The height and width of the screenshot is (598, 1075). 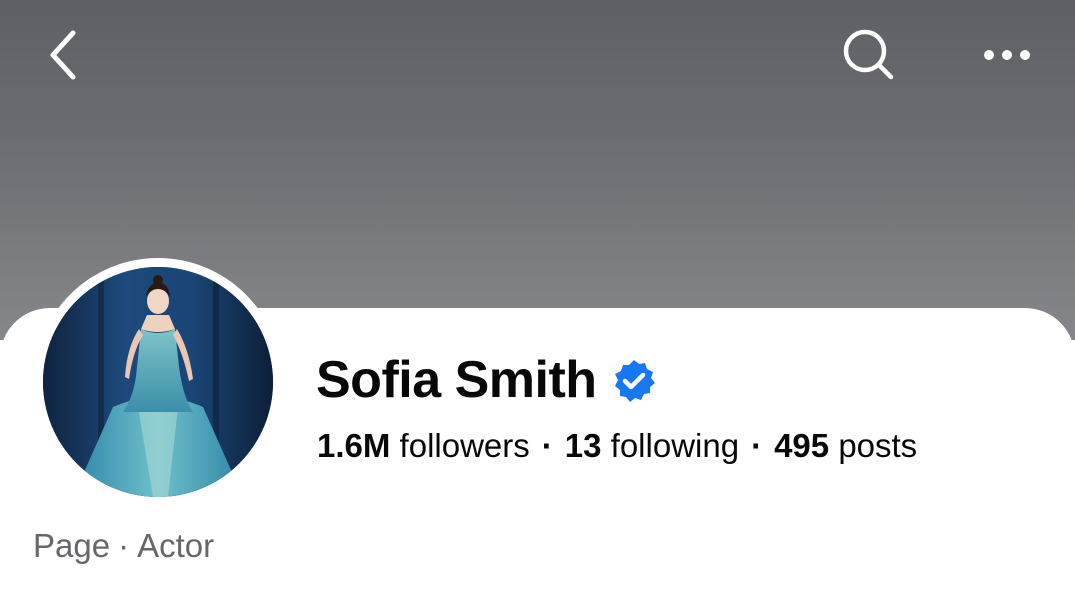 I want to click on category-label: Actor, so click(x=176, y=545).